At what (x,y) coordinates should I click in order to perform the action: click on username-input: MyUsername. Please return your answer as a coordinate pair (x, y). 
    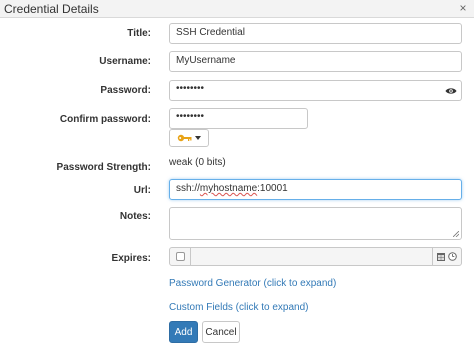
    Looking at the image, I should click on (315, 61).